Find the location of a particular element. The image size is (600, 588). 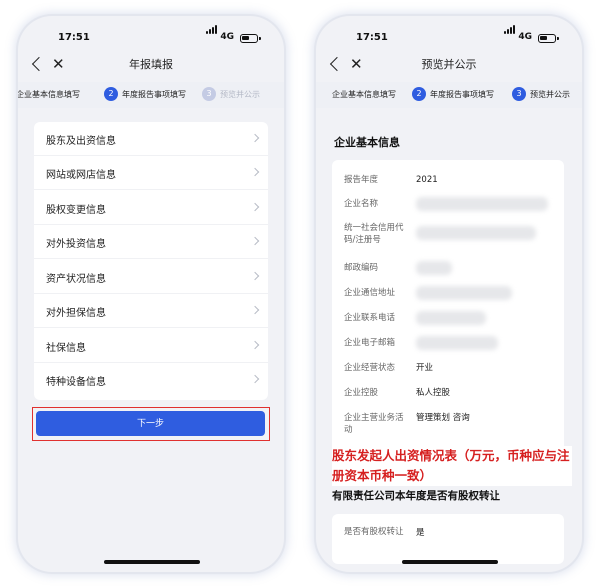

next-step-button: 下一步 is located at coordinates (150, 423).